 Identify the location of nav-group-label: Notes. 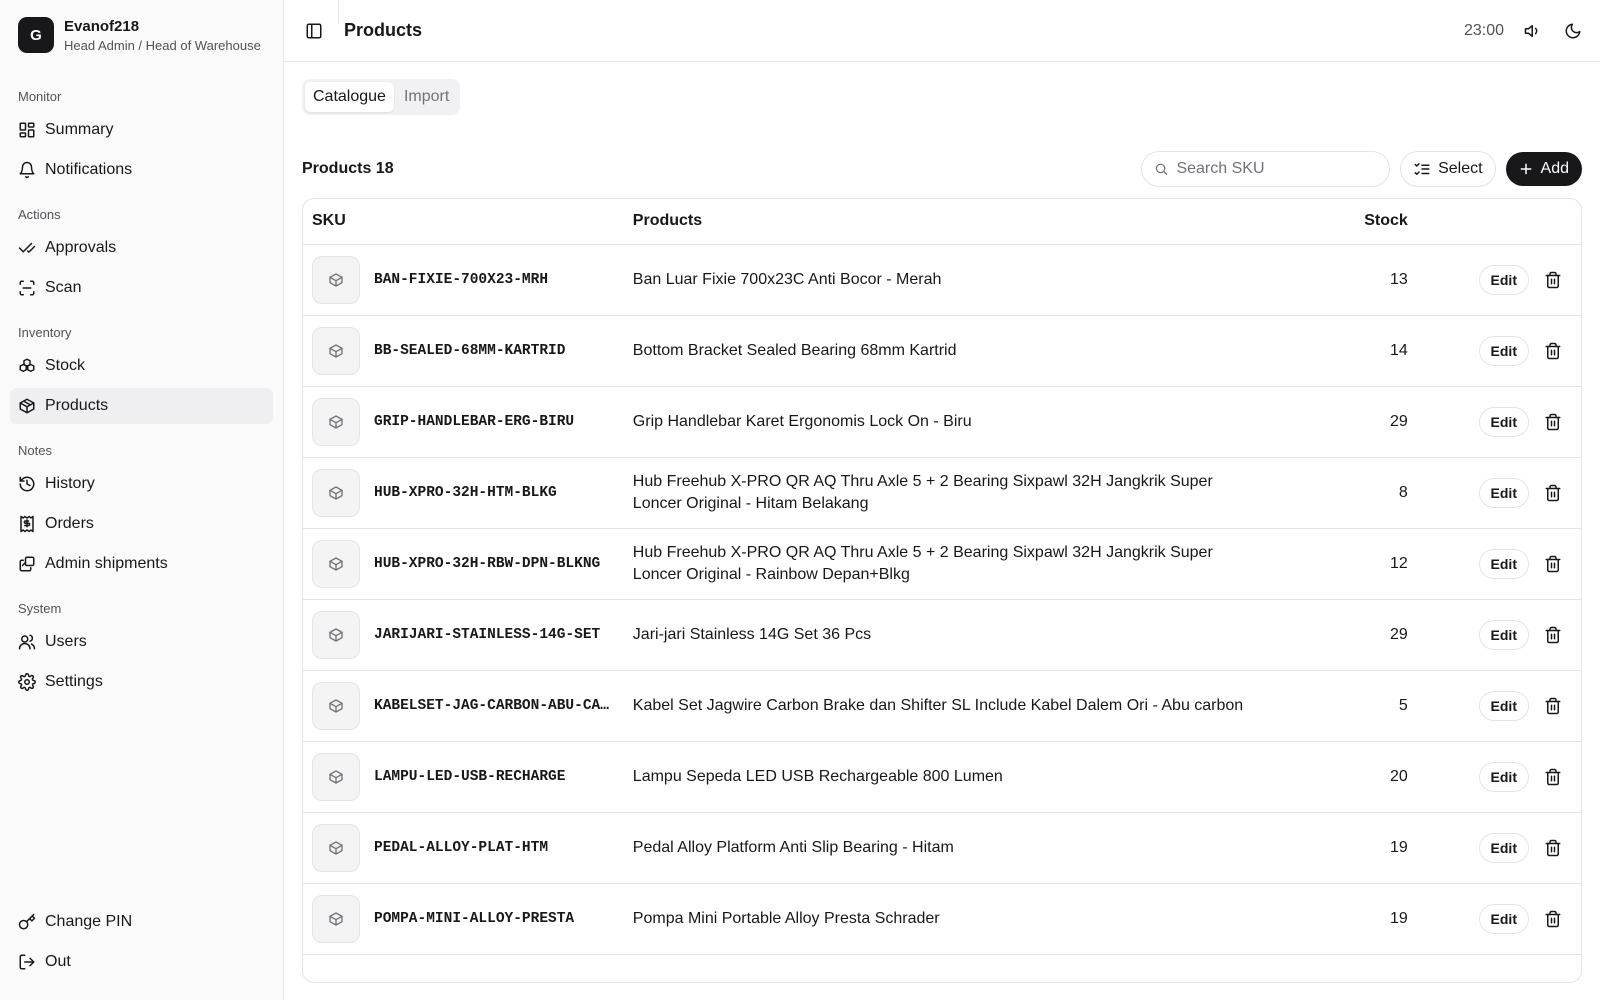
(35, 450).